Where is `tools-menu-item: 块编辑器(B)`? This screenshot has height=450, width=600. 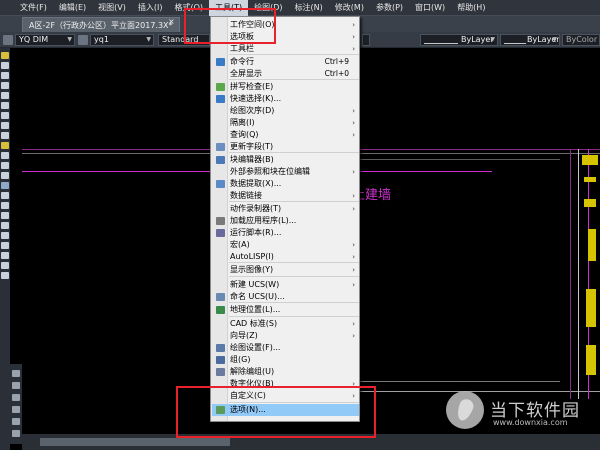 tools-menu-item: 块编辑器(B) is located at coordinates (285, 160).